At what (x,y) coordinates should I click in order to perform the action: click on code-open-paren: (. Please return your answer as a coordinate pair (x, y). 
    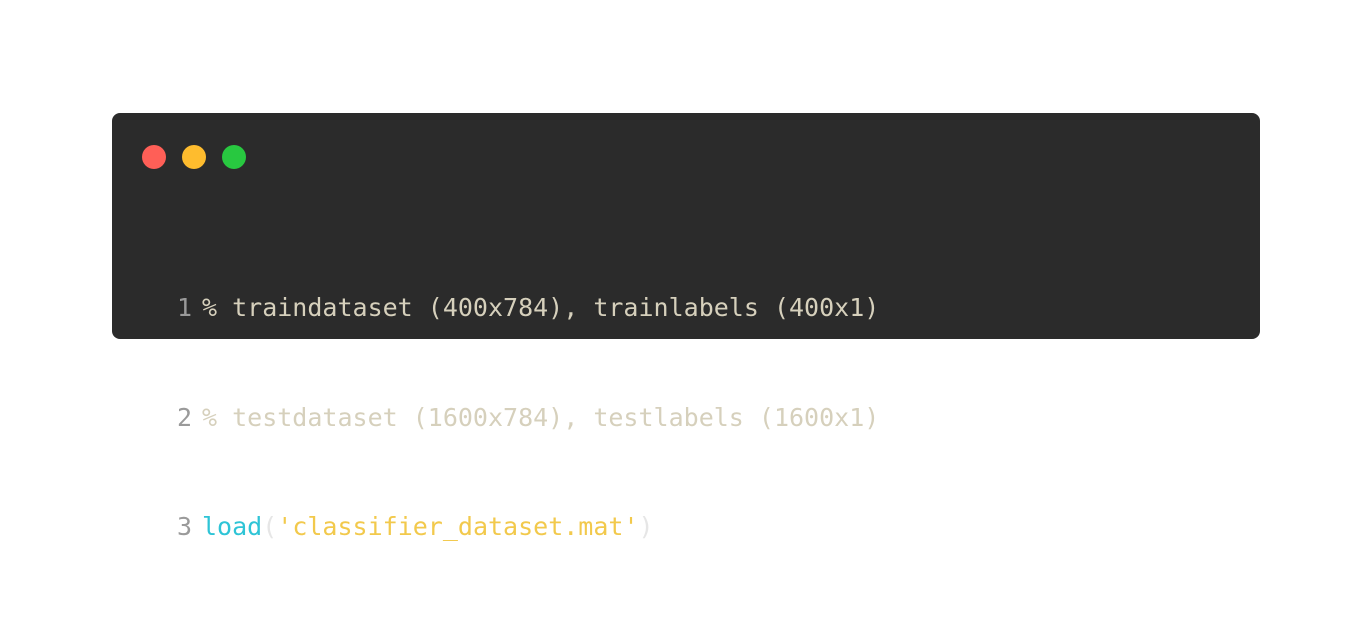
    Looking at the image, I should click on (270, 526).